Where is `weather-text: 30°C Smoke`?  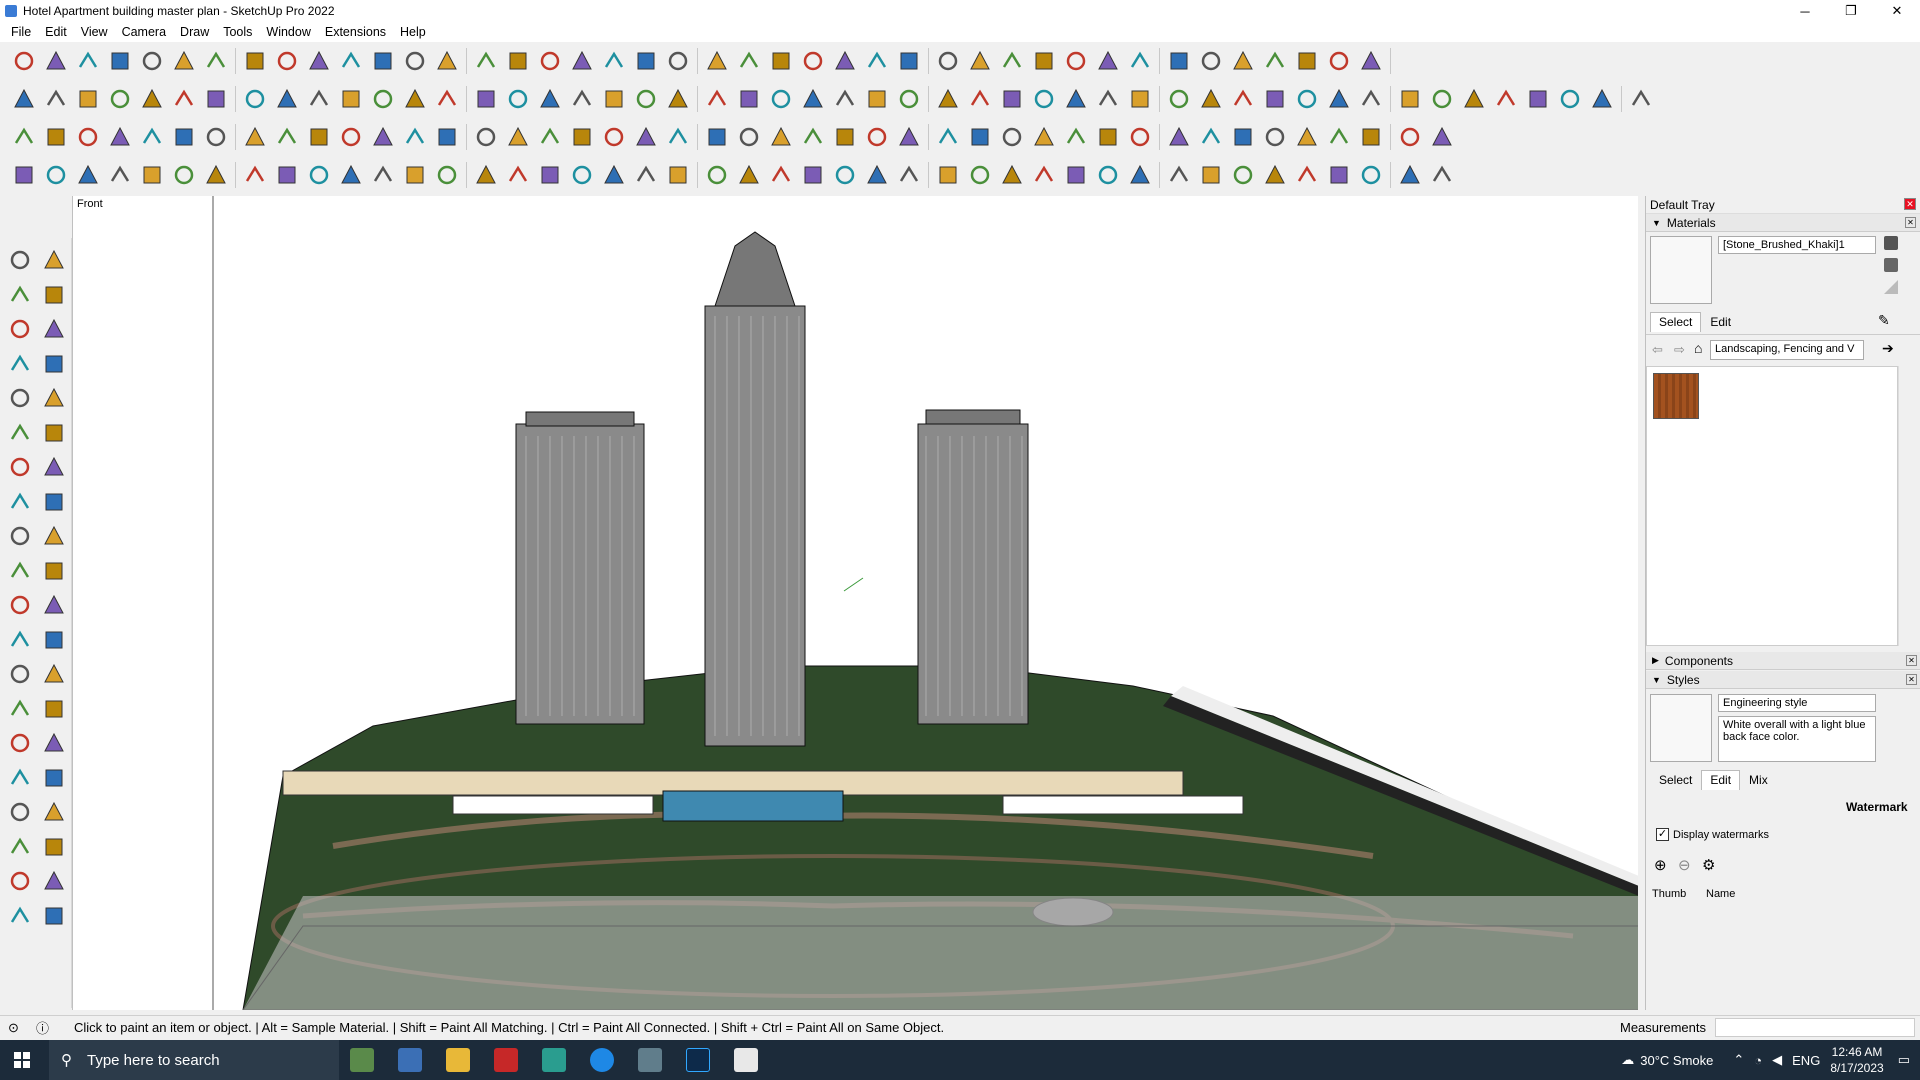 weather-text: 30°C Smoke is located at coordinates (1676, 1060).